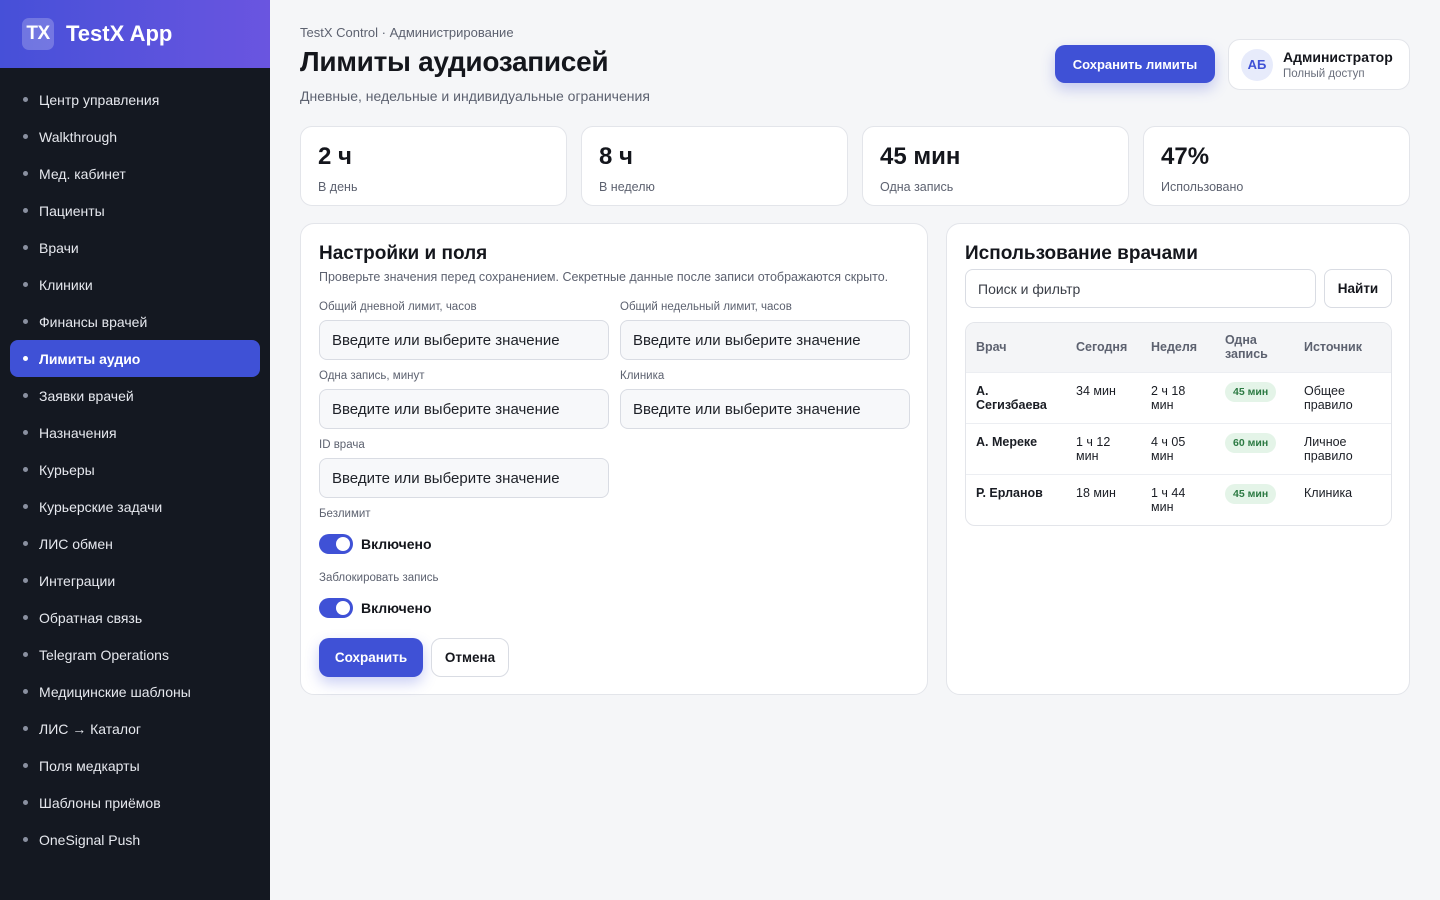 The image size is (1440, 900). Describe the element at coordinates (1135, 64) in the screenshot. I see `save-limits-button: Сохранить лимиты` at that location.